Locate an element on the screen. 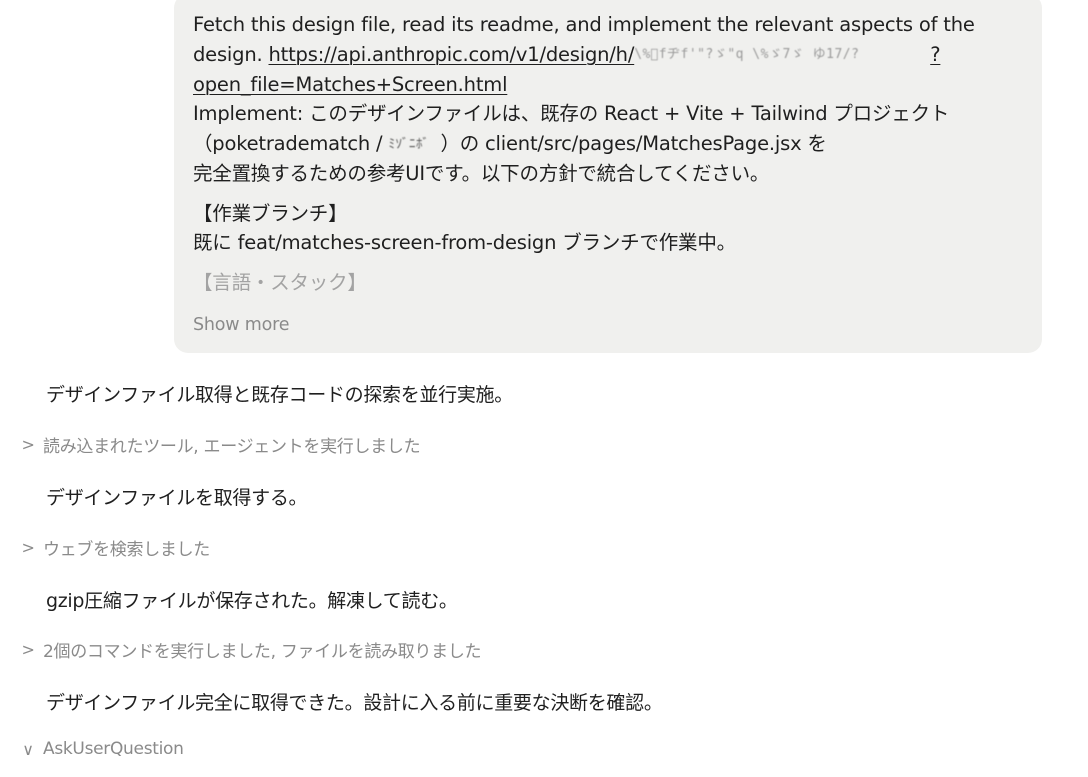 The height and width of the screenshot is (777, 1088). user-message-line: open_file=Matches+Screen.html is located at coordinates (608, 85).